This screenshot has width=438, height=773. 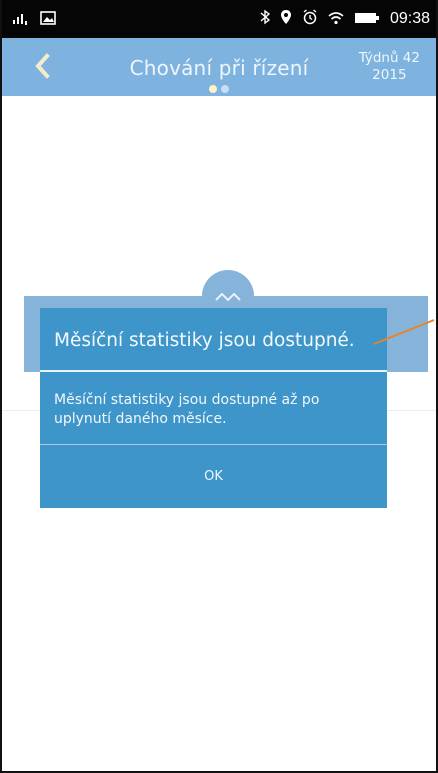 I want to click on signal-icon, so click(x=22, y=19).